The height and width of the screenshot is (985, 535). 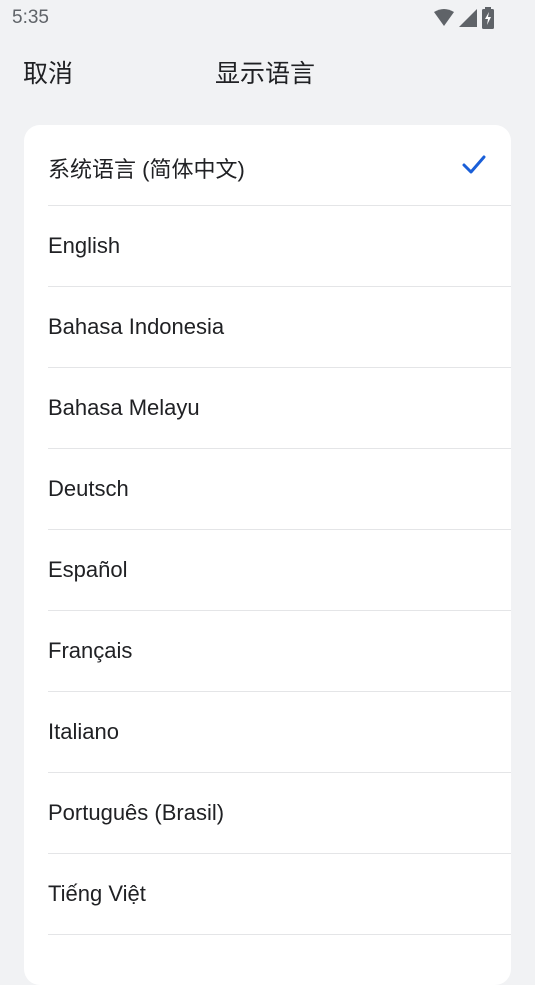 What do you see at coordinates (84, 245) in the screenshot?
I see `language-option-label: English` at bounding box center [84, 245].